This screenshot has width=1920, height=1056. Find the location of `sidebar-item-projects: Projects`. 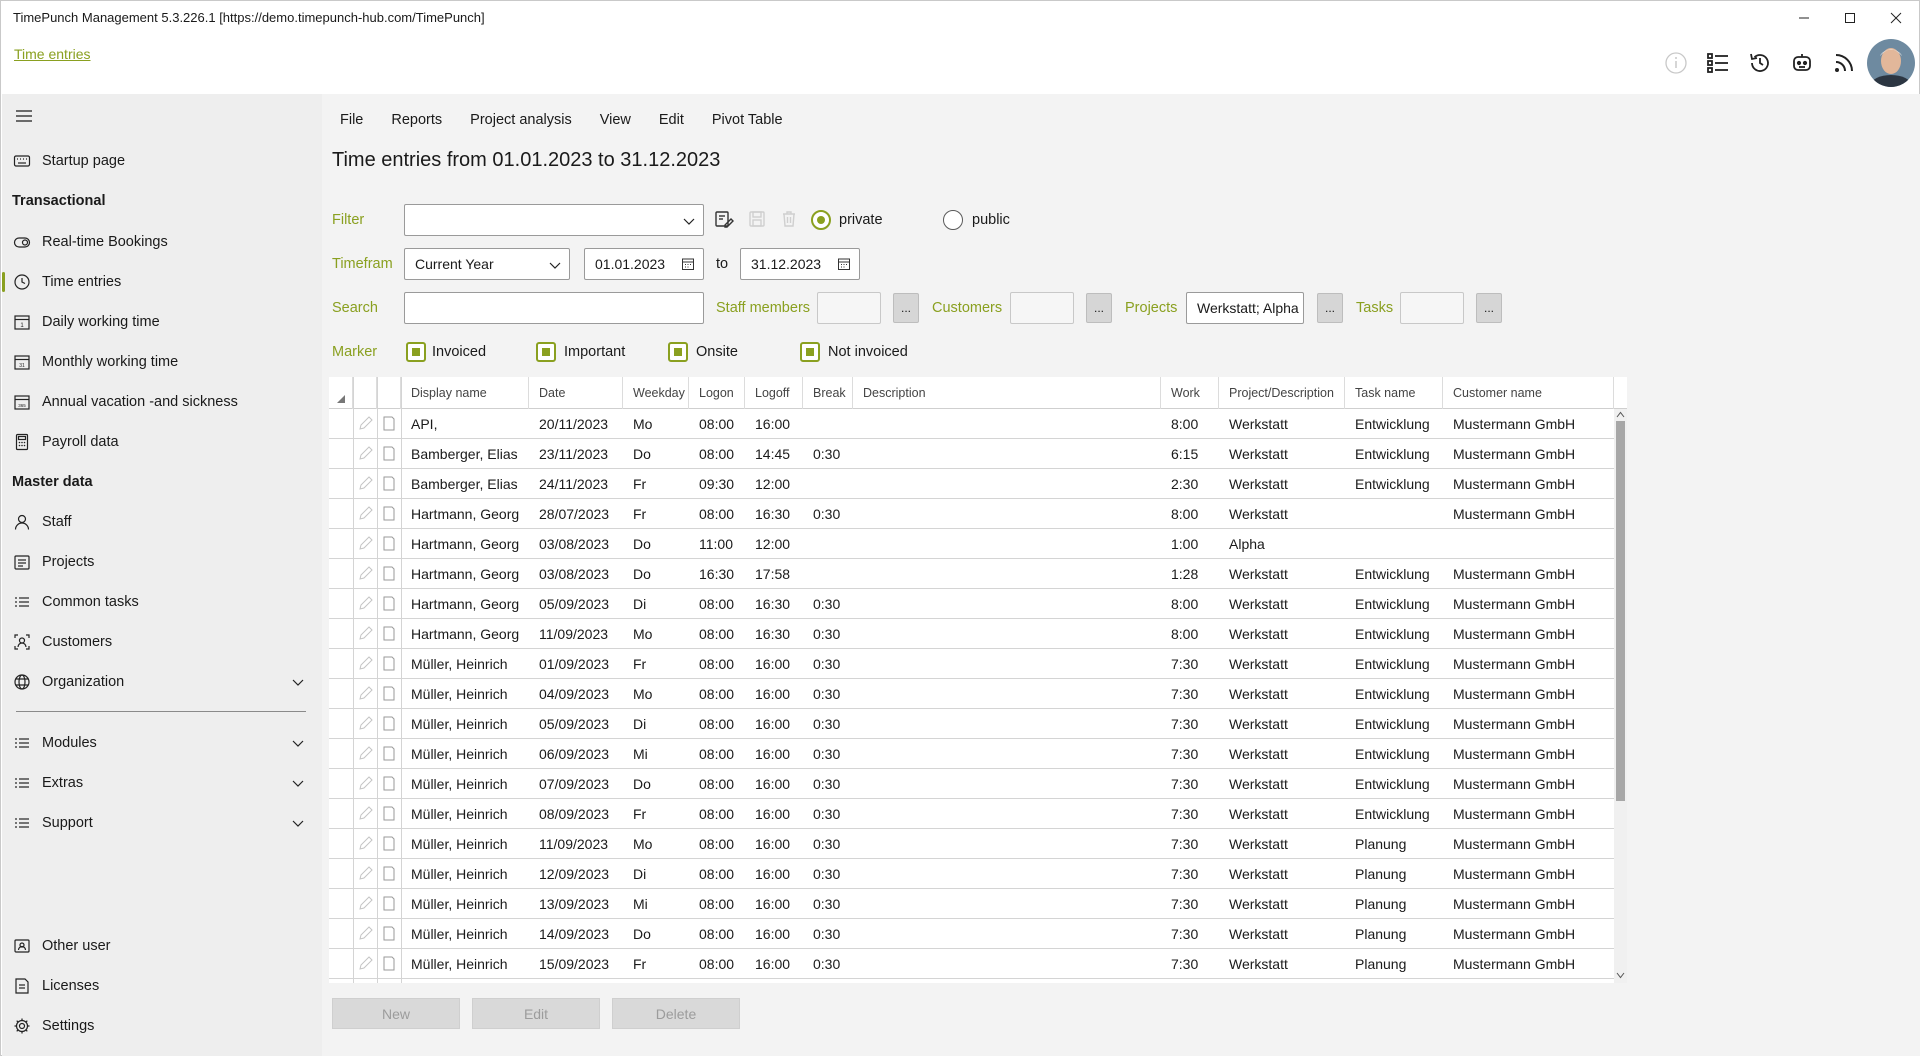

sidebar-item-projects: Projects is located at coordinates (162, 562).